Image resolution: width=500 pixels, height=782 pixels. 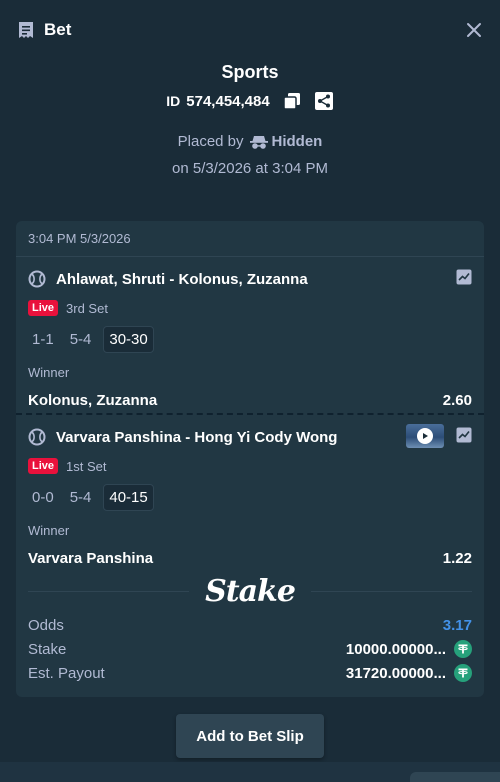 What do you see at coordinates (457, 558) in the screenshot?
I see `selection-odds: 1.22` at bounding box center [457, 558].